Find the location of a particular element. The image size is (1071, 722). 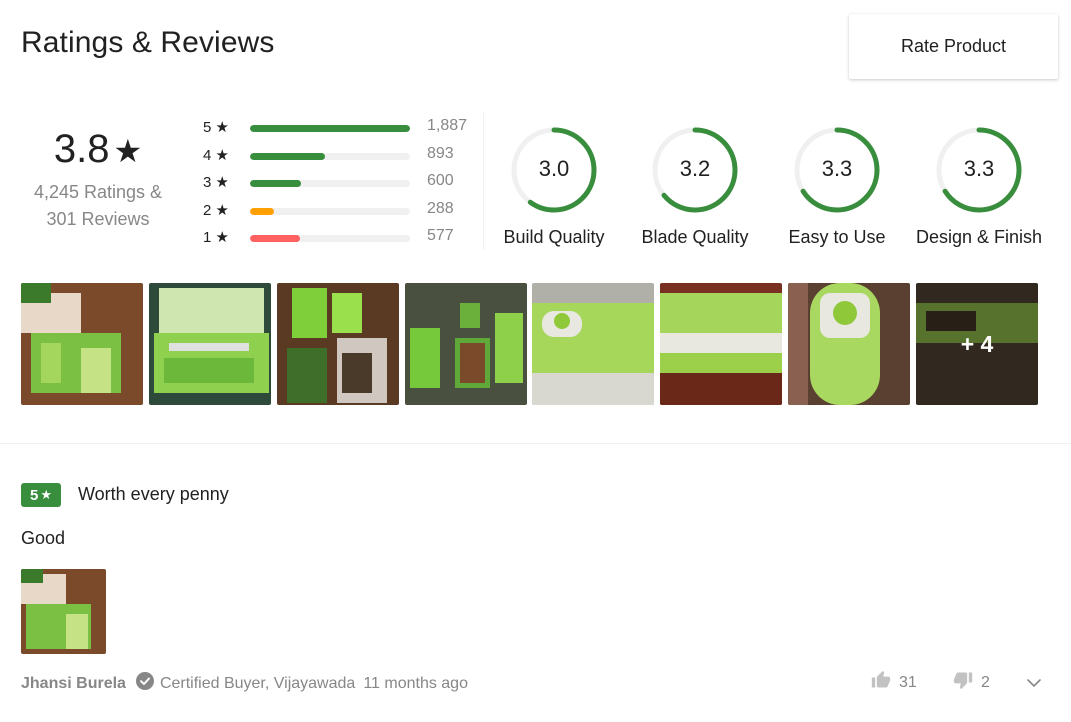

bar-star-label: 4 ★ is located at coordinates (216, 155).